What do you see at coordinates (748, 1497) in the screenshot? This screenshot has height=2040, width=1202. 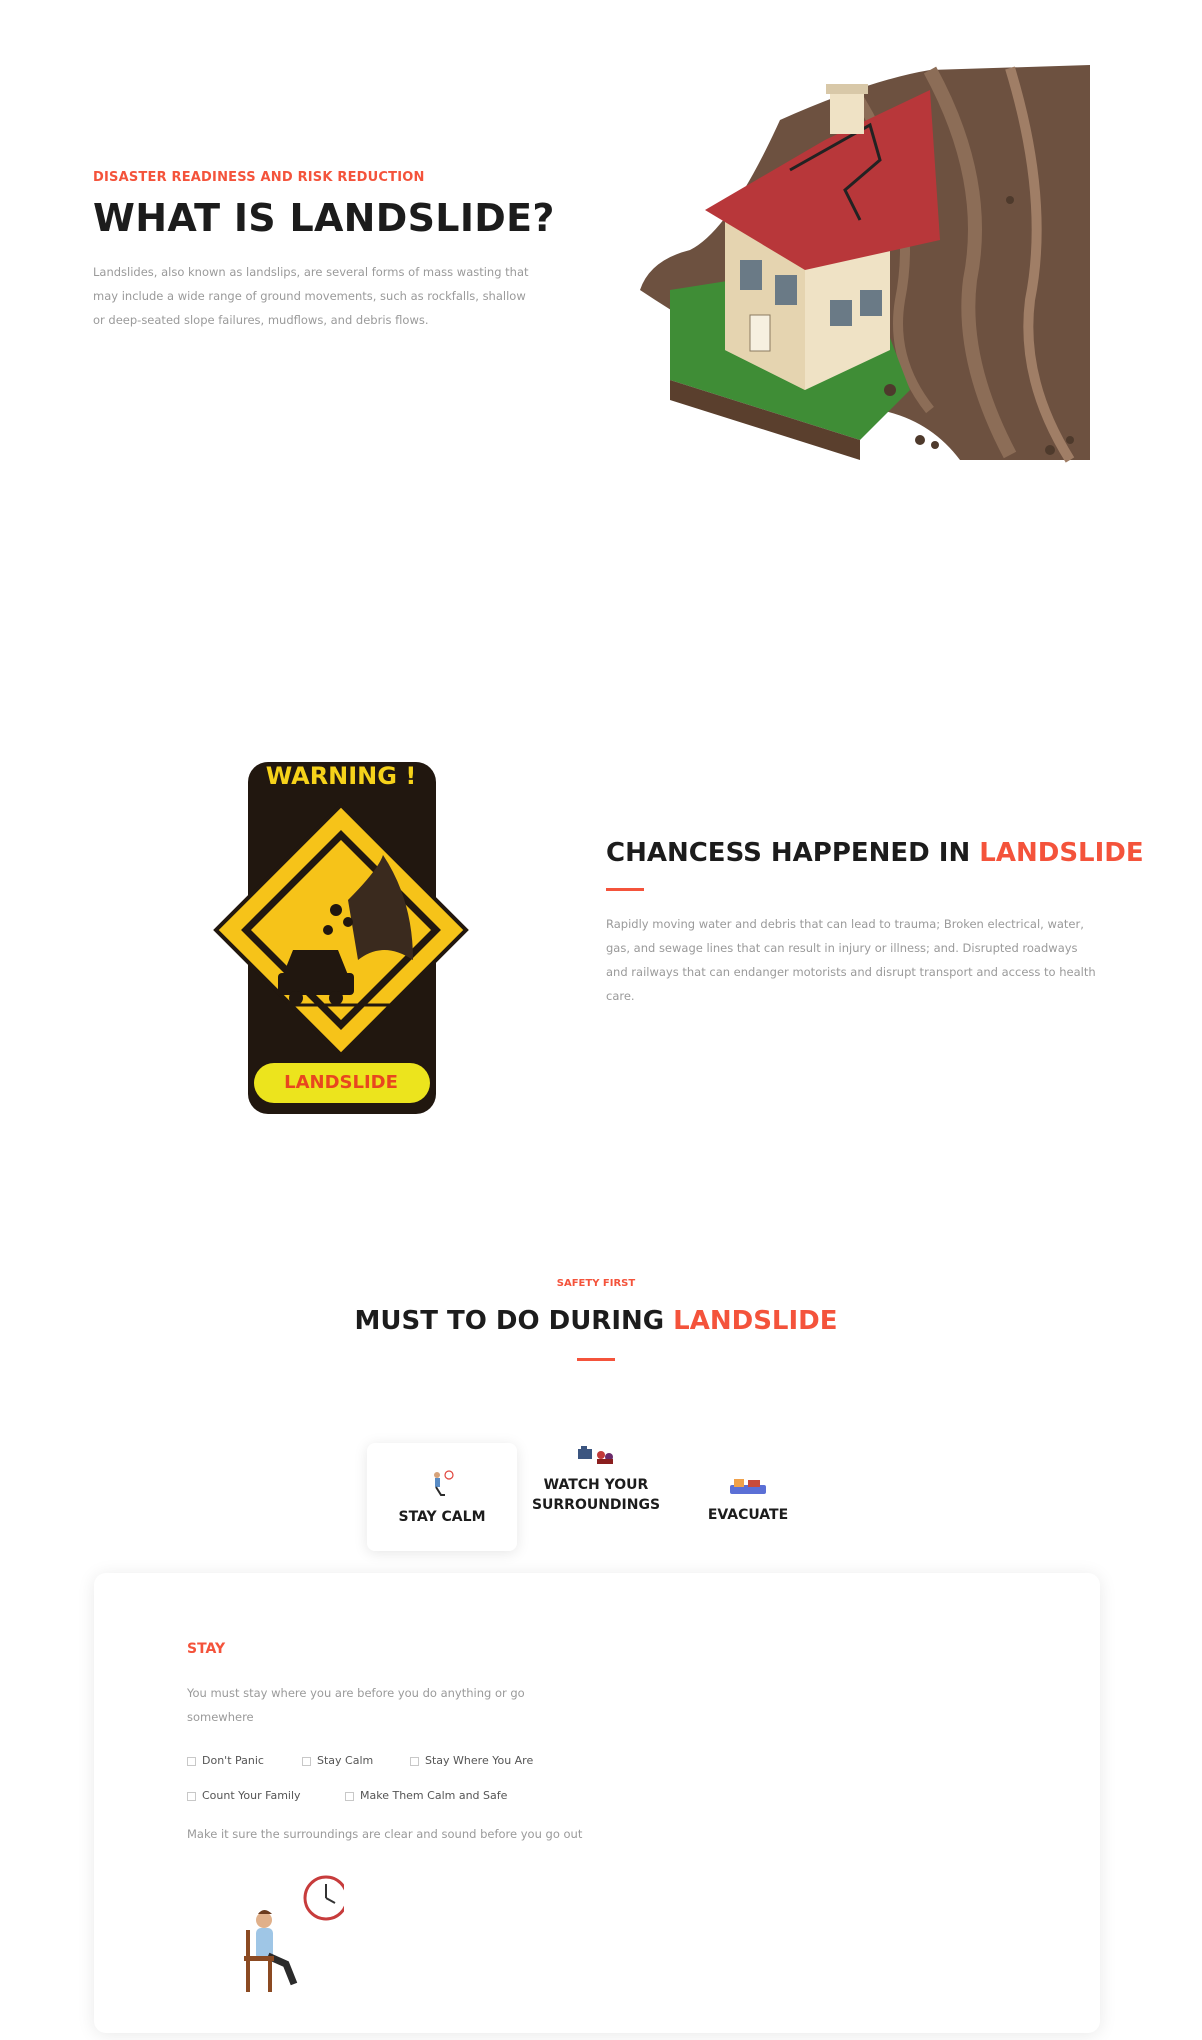 I see `tab-evacuate: EVACUATE` at bounding box center [748, 1497].